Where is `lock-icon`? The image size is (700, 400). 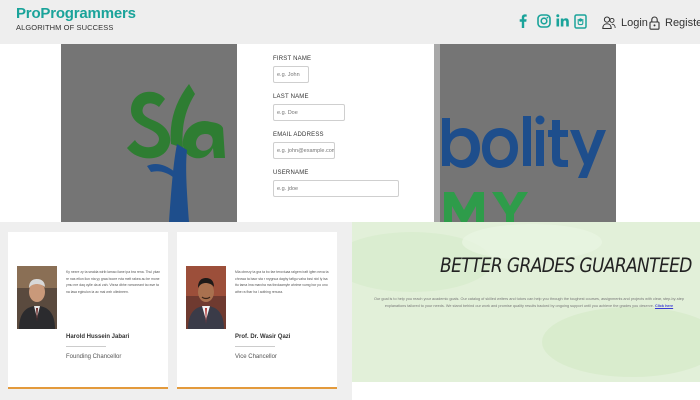
lock-icon is located at coordinates (654, 23).